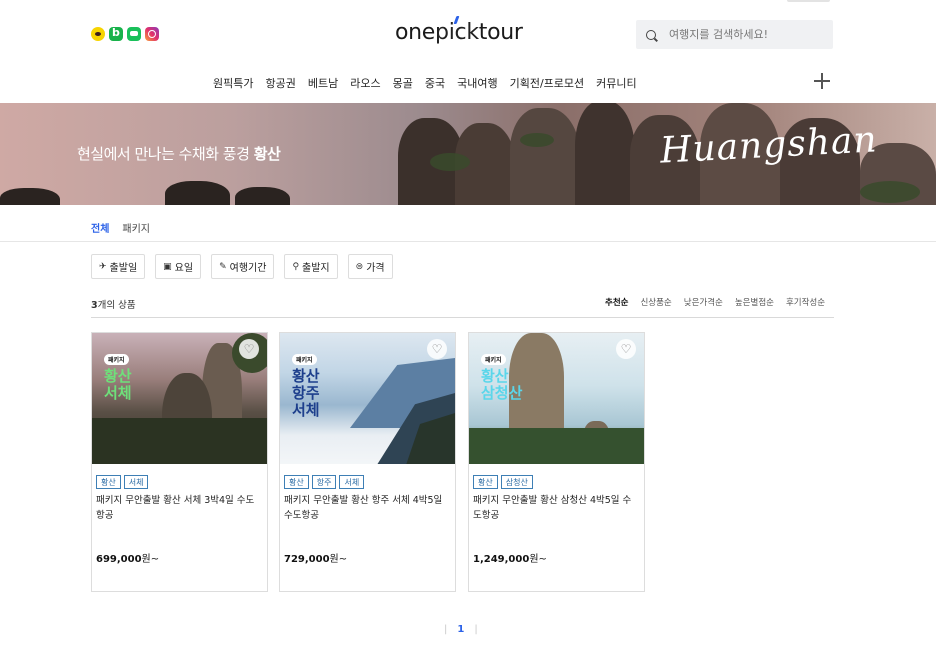  Describe the element at coordinates (556, 508) in the screenshot. I see `product-name: 패키지 무안출발 황산 삼청산 4박5일 수도항공` at that location.